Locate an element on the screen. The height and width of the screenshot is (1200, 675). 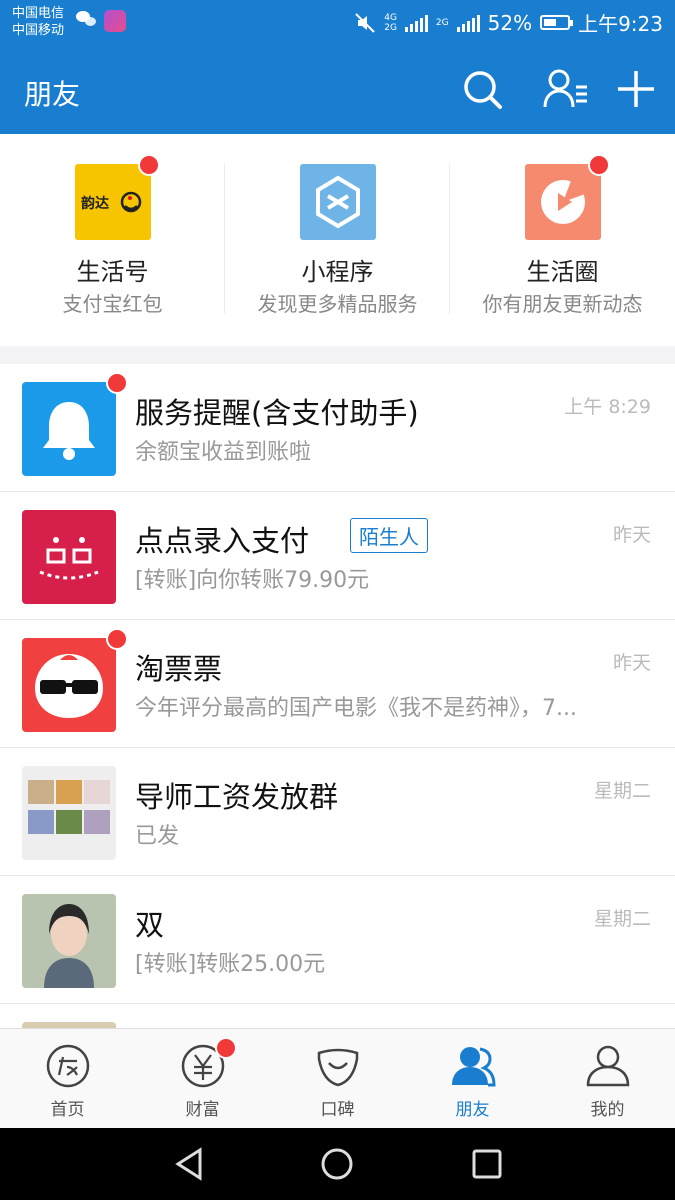
item-title: 淘票票 is located at coordinates (179, 669).